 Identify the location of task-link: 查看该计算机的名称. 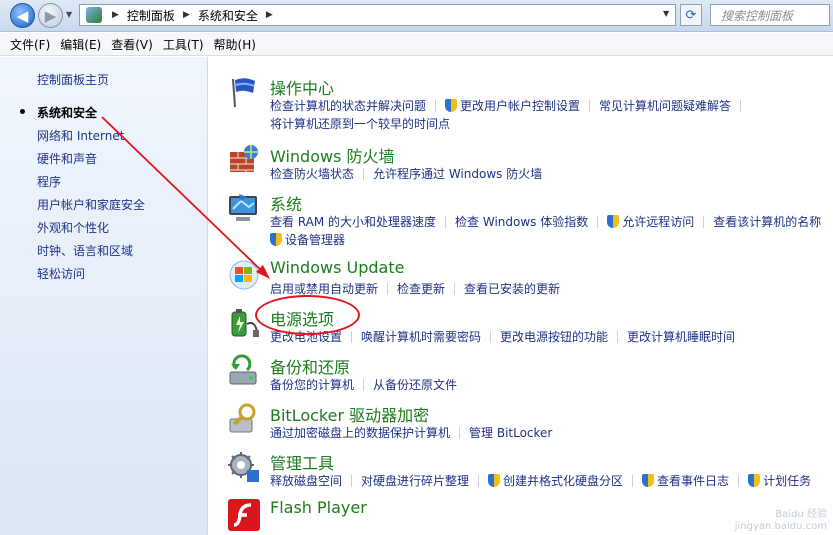
(767, 221).